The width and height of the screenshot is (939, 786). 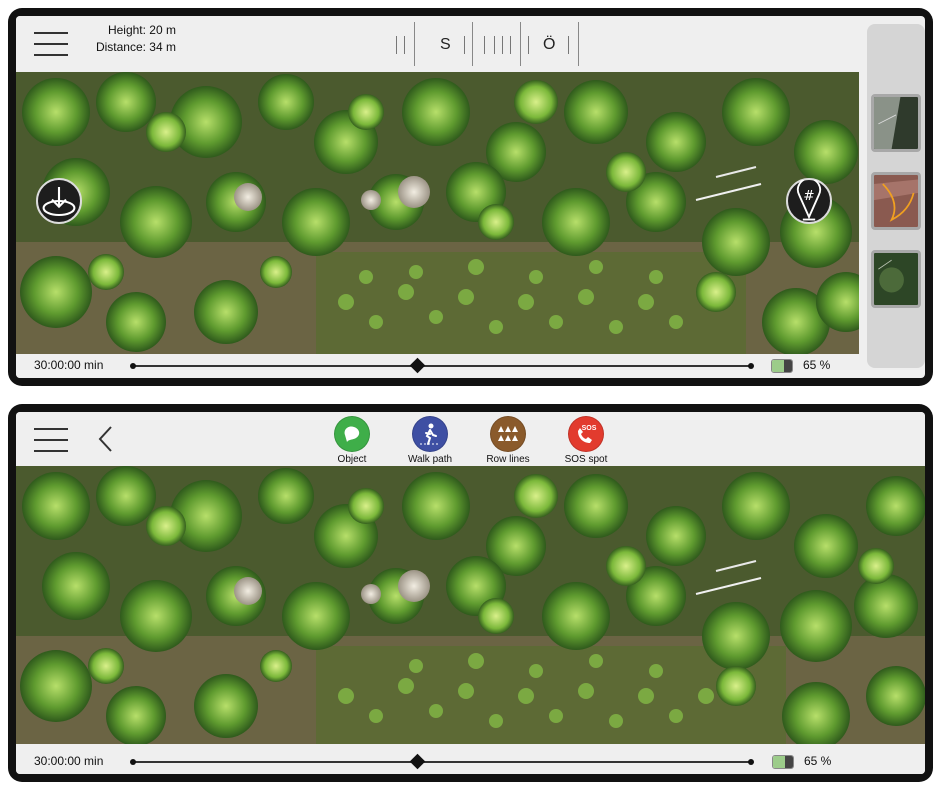 I want to click on distance-readout: Distance: 34 m, so click(x=135, y=47).